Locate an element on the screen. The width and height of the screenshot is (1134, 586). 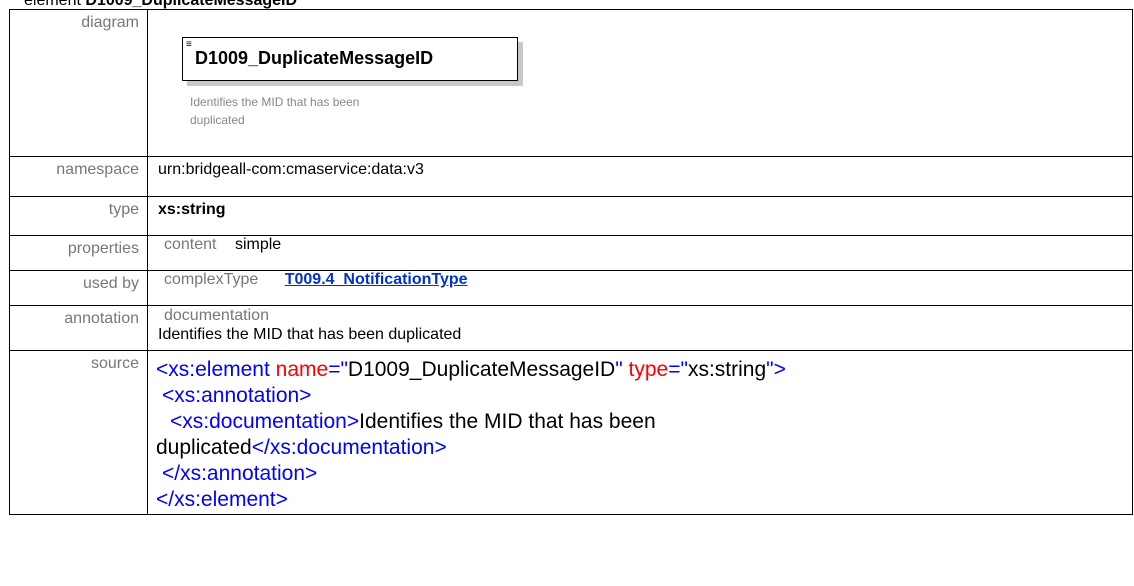
properties-value: simple is located at coordinates (258, 244).